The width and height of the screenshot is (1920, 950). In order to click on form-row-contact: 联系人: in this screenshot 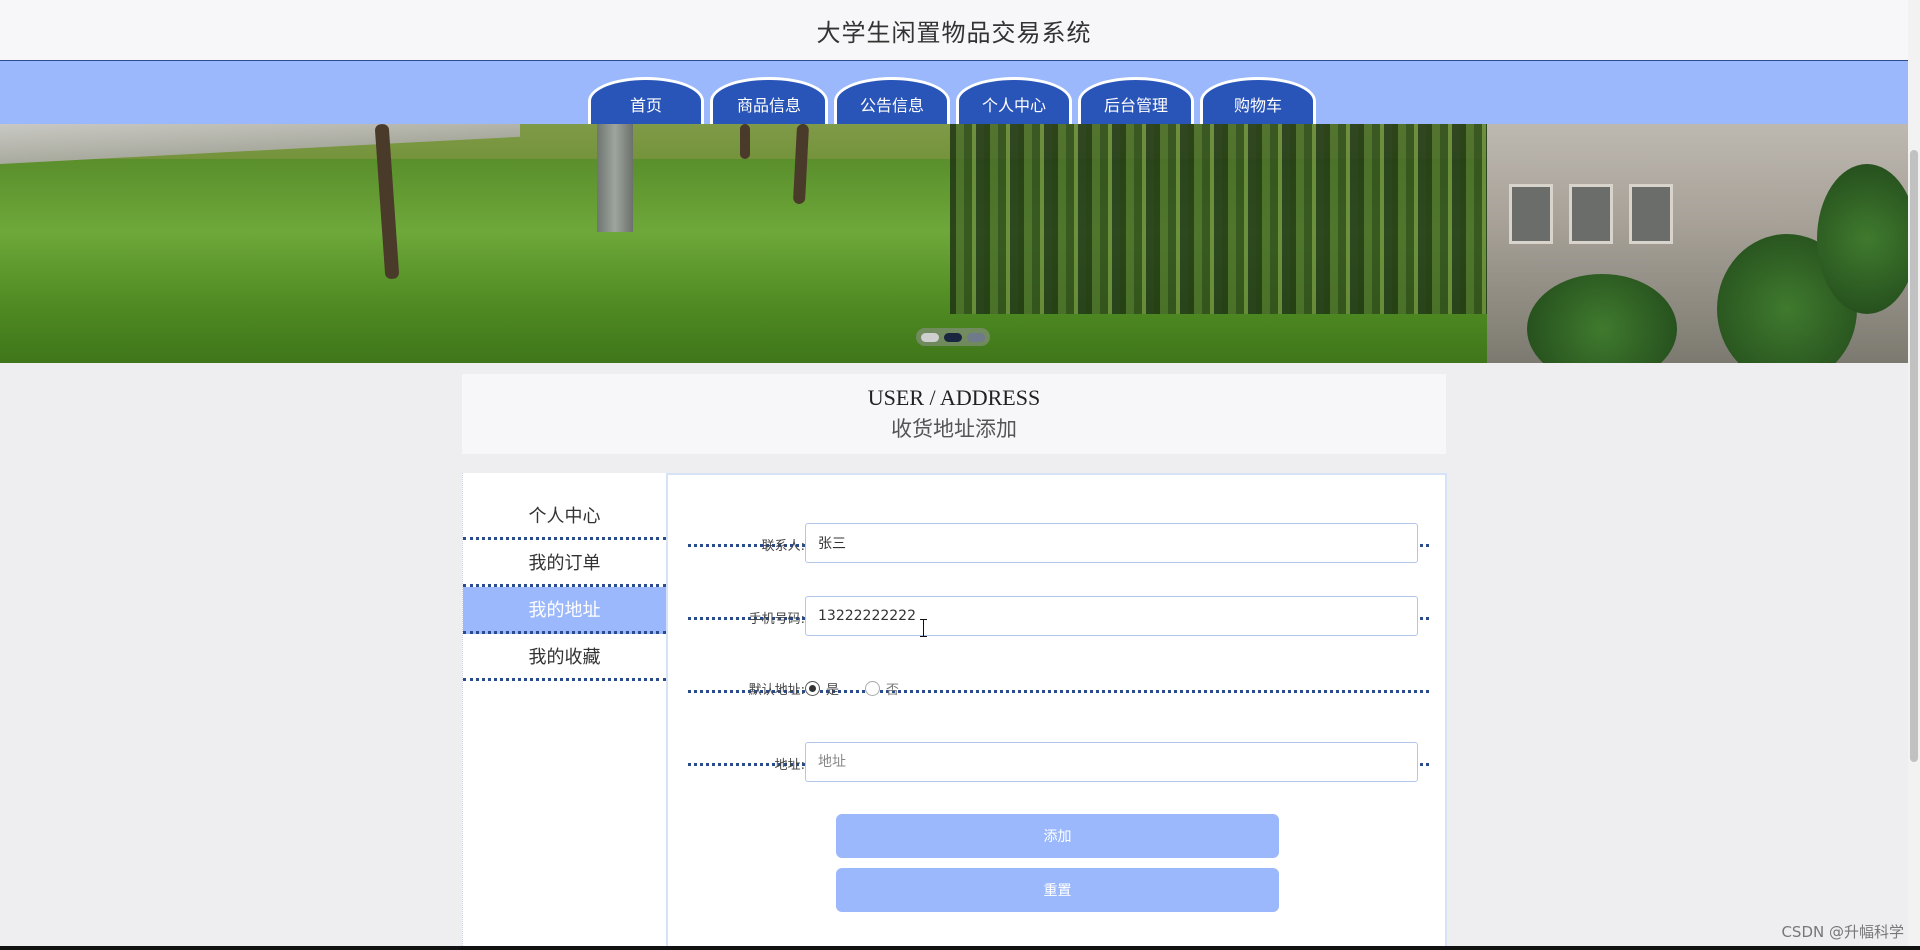, I will do `click(1058, 519)`.